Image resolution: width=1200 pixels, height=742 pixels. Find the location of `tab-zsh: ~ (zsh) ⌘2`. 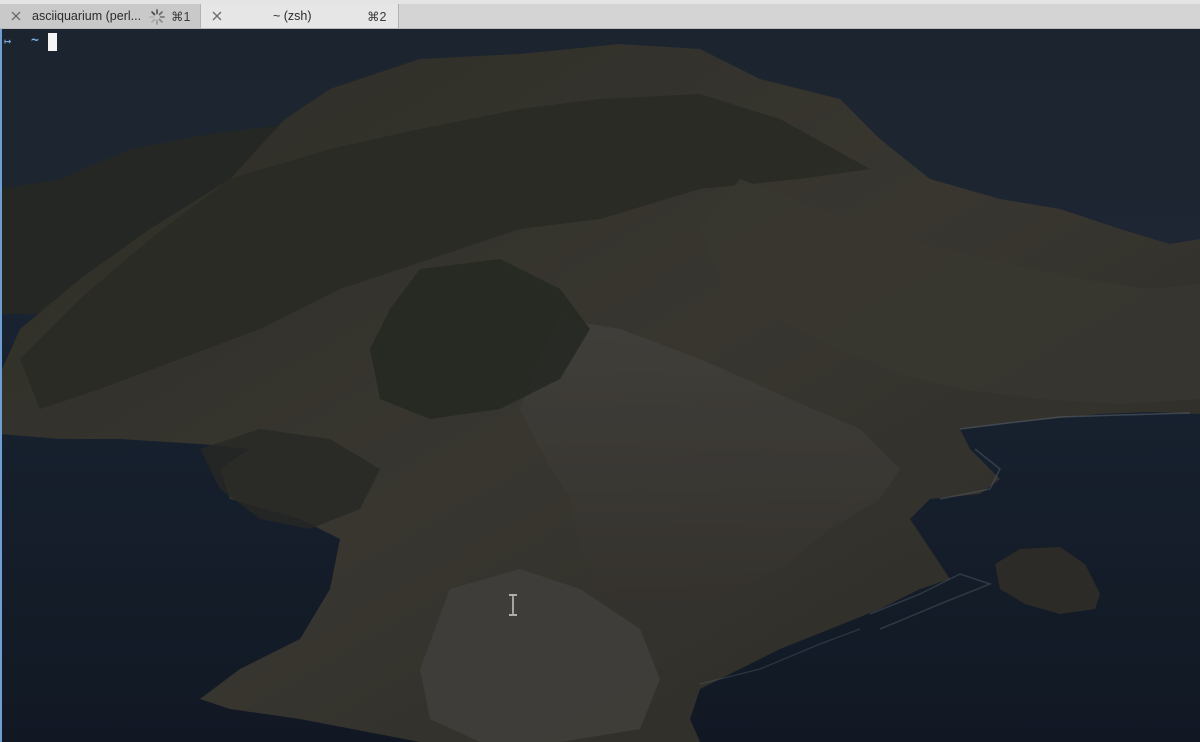

tab-zsh: ~ (zsh) ⌘2 is located at coordinates (300, 16).